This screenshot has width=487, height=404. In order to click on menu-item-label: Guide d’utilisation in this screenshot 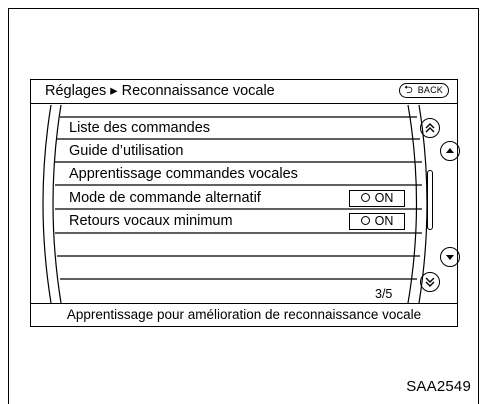, I will do `click(126, 151)`.